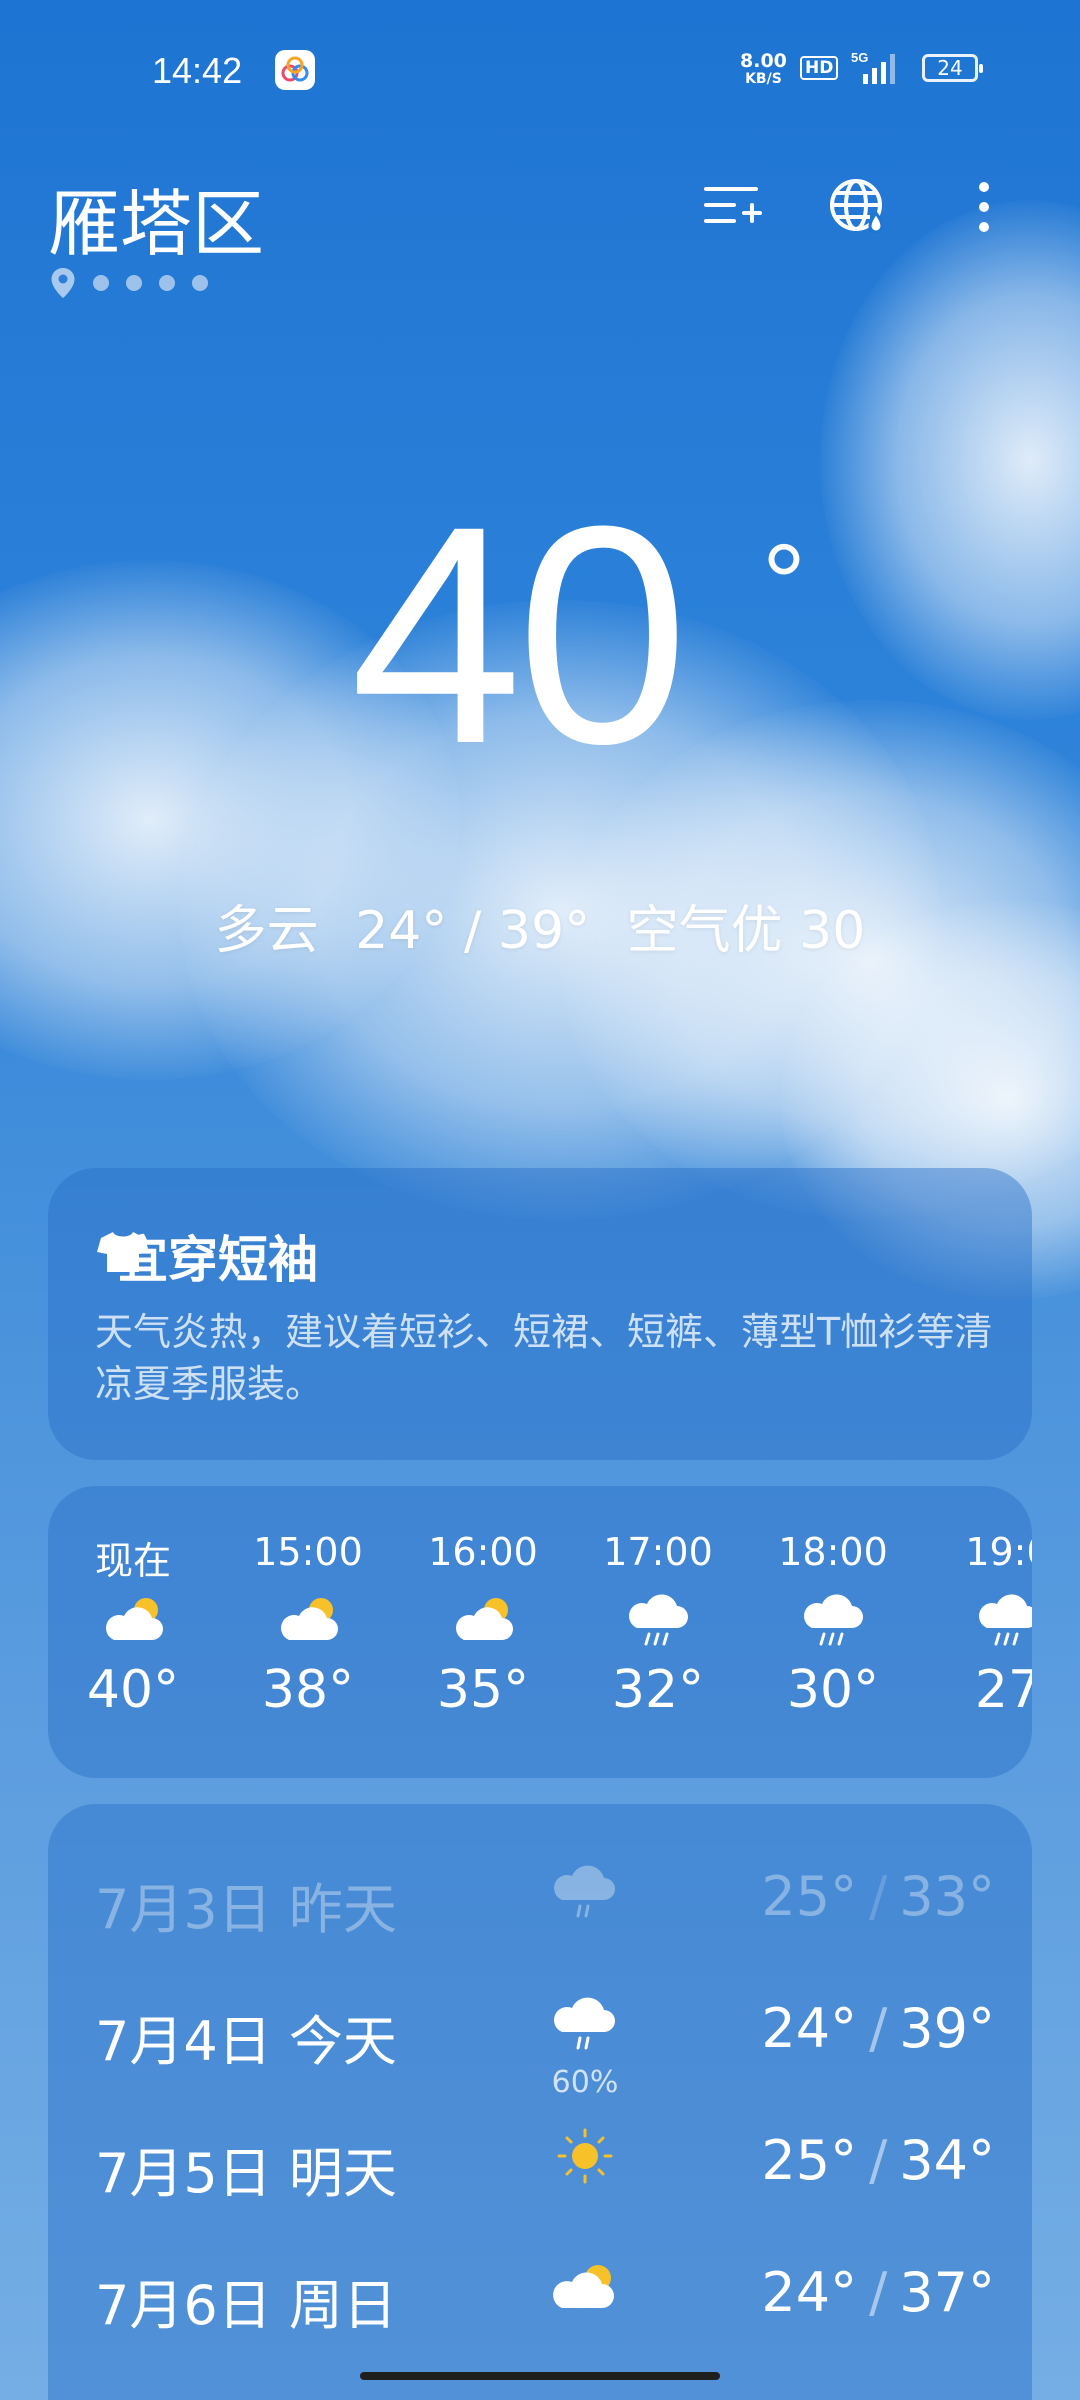 The height and width of the screenshot is (2400, 1080). Describe the element at coordinates (784, 583) in the screenshot. I see `degree-symbol: °` at that location.